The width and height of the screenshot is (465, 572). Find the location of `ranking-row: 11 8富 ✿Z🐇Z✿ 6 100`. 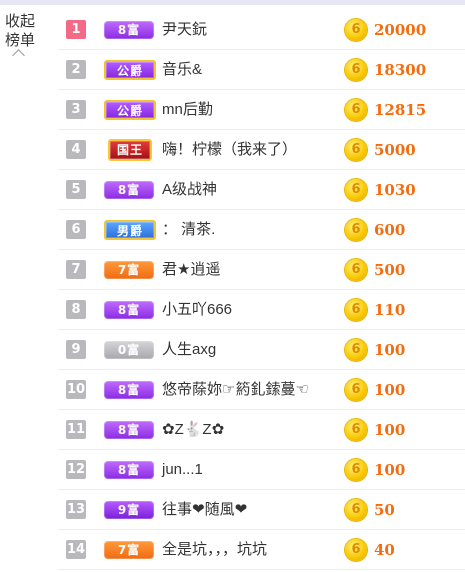

ranking-row: 11 8富 ✿Z🐇Z✿ 6 100 is located at coordinates (261, 430).